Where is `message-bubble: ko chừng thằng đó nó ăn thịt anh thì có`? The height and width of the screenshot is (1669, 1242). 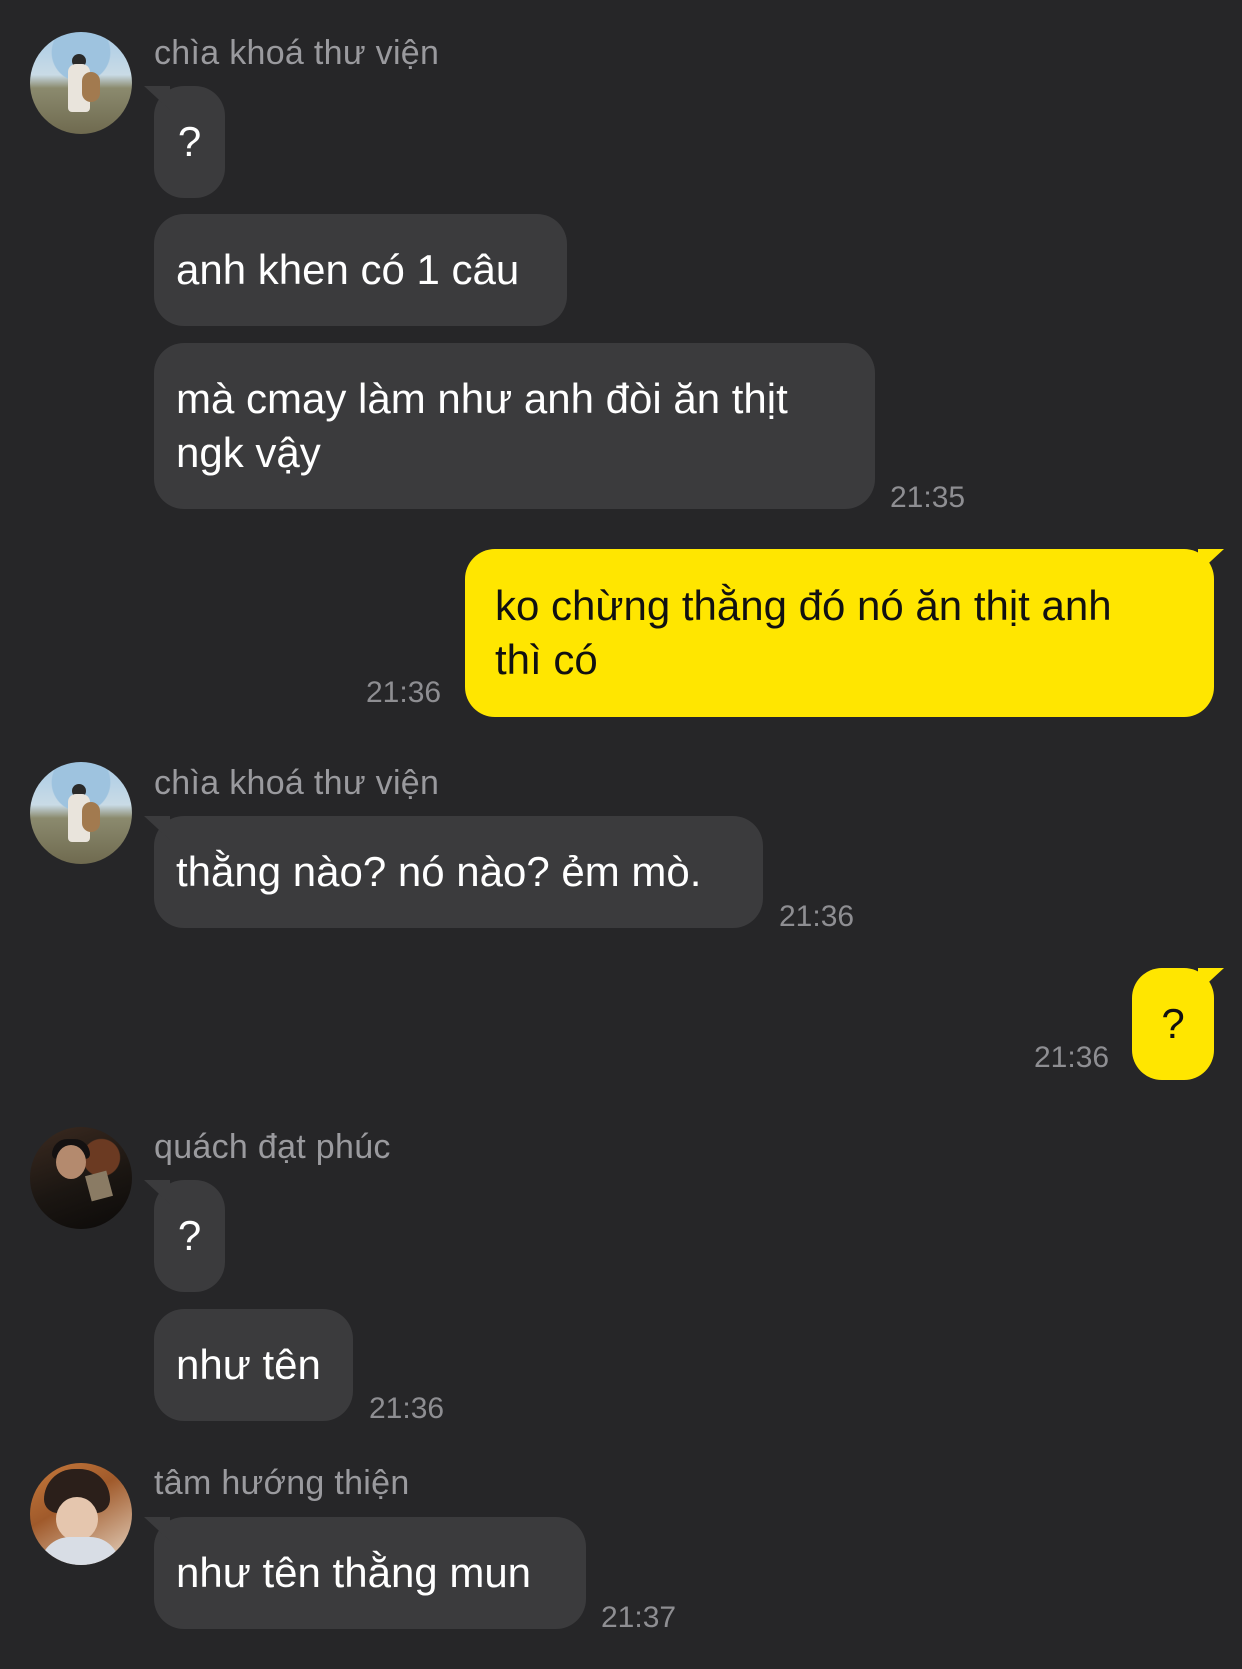
message-bubble: ko chừng thằng đó nó ăn thịt anh thì có is located at coordinates (839, 633).